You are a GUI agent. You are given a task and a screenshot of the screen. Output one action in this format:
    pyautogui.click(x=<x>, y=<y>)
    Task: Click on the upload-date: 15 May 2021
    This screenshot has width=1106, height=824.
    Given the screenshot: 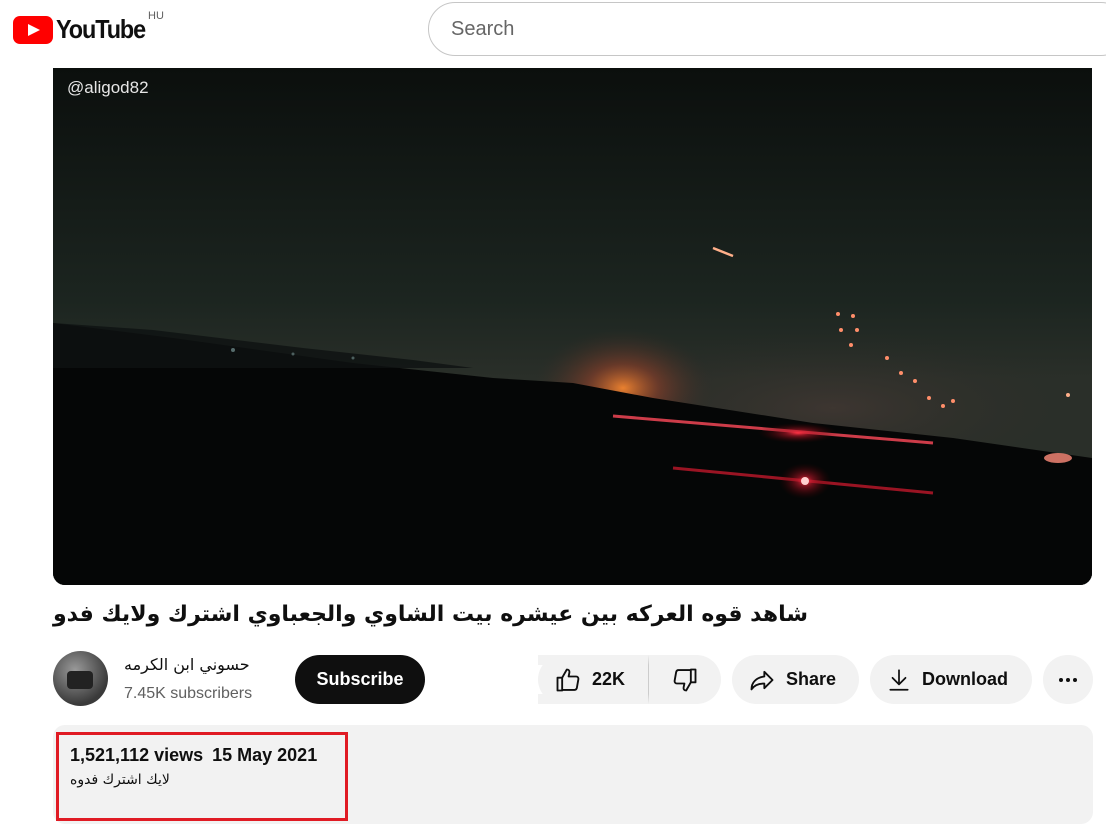 What is the action you would take?
    pyautogui.click(x=265, y=755)
    